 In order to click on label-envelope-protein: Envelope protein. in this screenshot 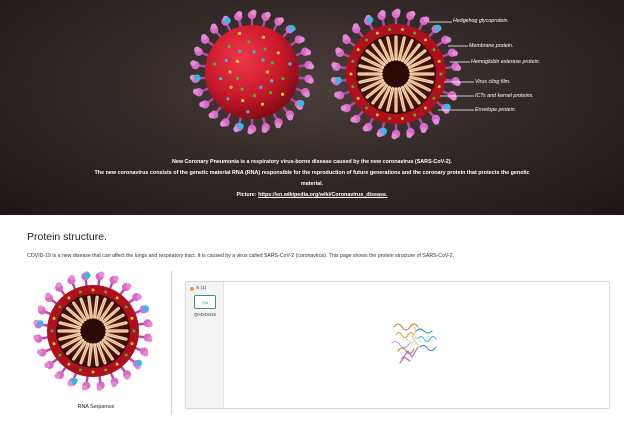, I will do `click(496, 110)`.